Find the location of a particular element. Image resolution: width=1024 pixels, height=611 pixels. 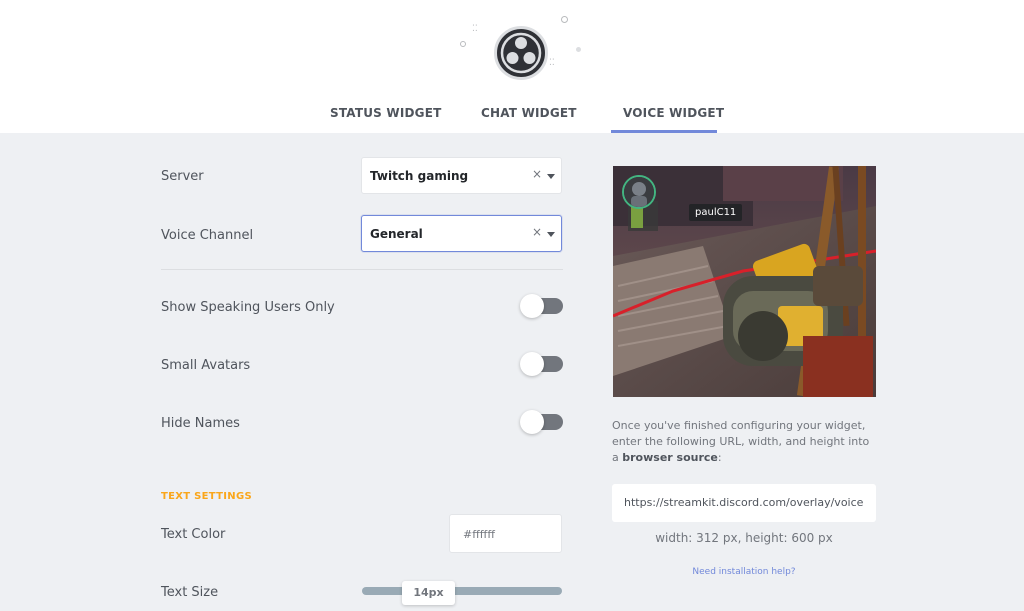

voice-username-label: paulC11 is located at coordinates (716, 212).